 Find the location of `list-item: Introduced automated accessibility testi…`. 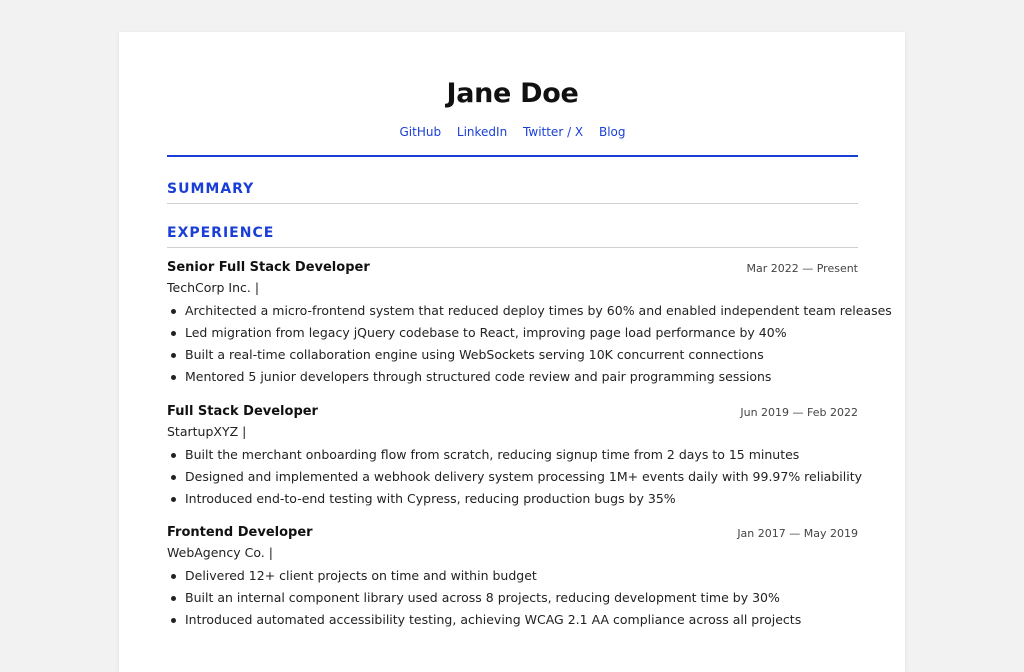

list-item: Introduced automated accessibility testi… is located at coordinates (512, 620).